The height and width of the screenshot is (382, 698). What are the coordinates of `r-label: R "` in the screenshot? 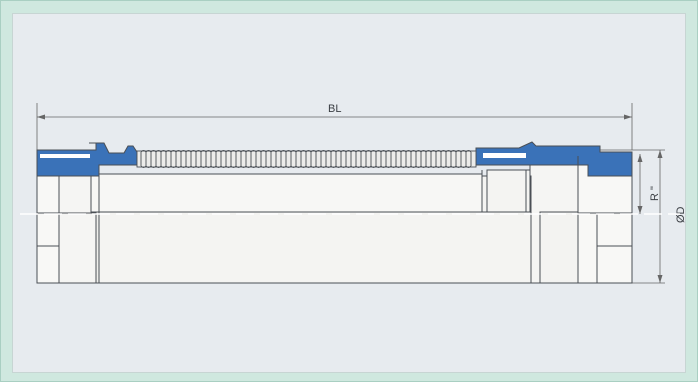 It's located at (655, 193).